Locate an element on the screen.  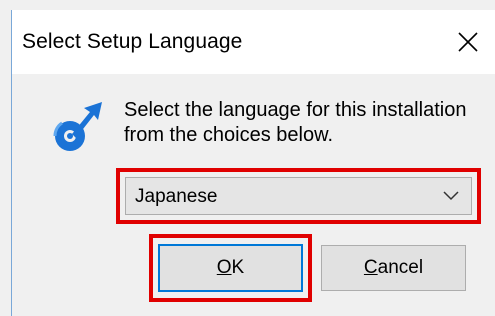
ok-button: OK is located at coordinates (230, 268).